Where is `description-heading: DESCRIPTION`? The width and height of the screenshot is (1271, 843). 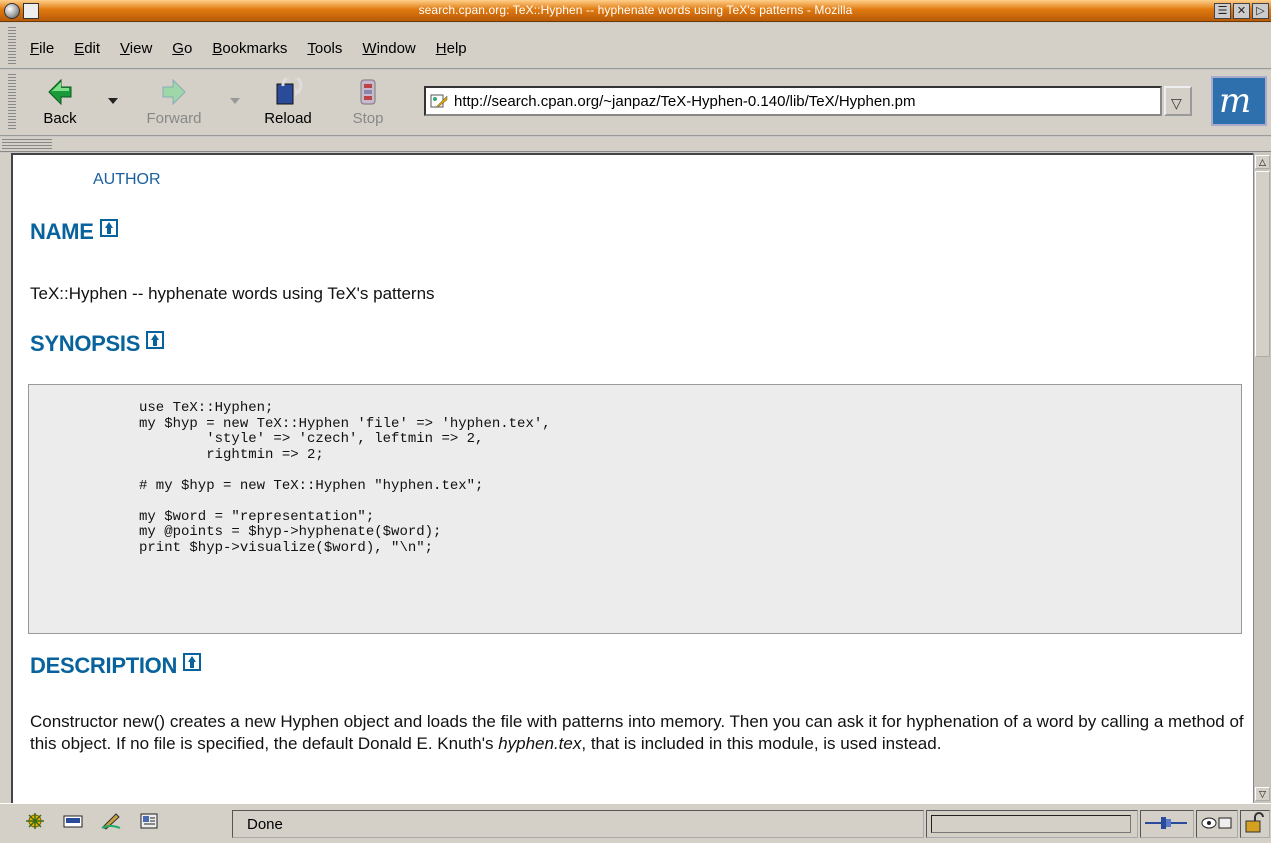 description-heading: DESCRIPTION is located at coordinates (116, 666).